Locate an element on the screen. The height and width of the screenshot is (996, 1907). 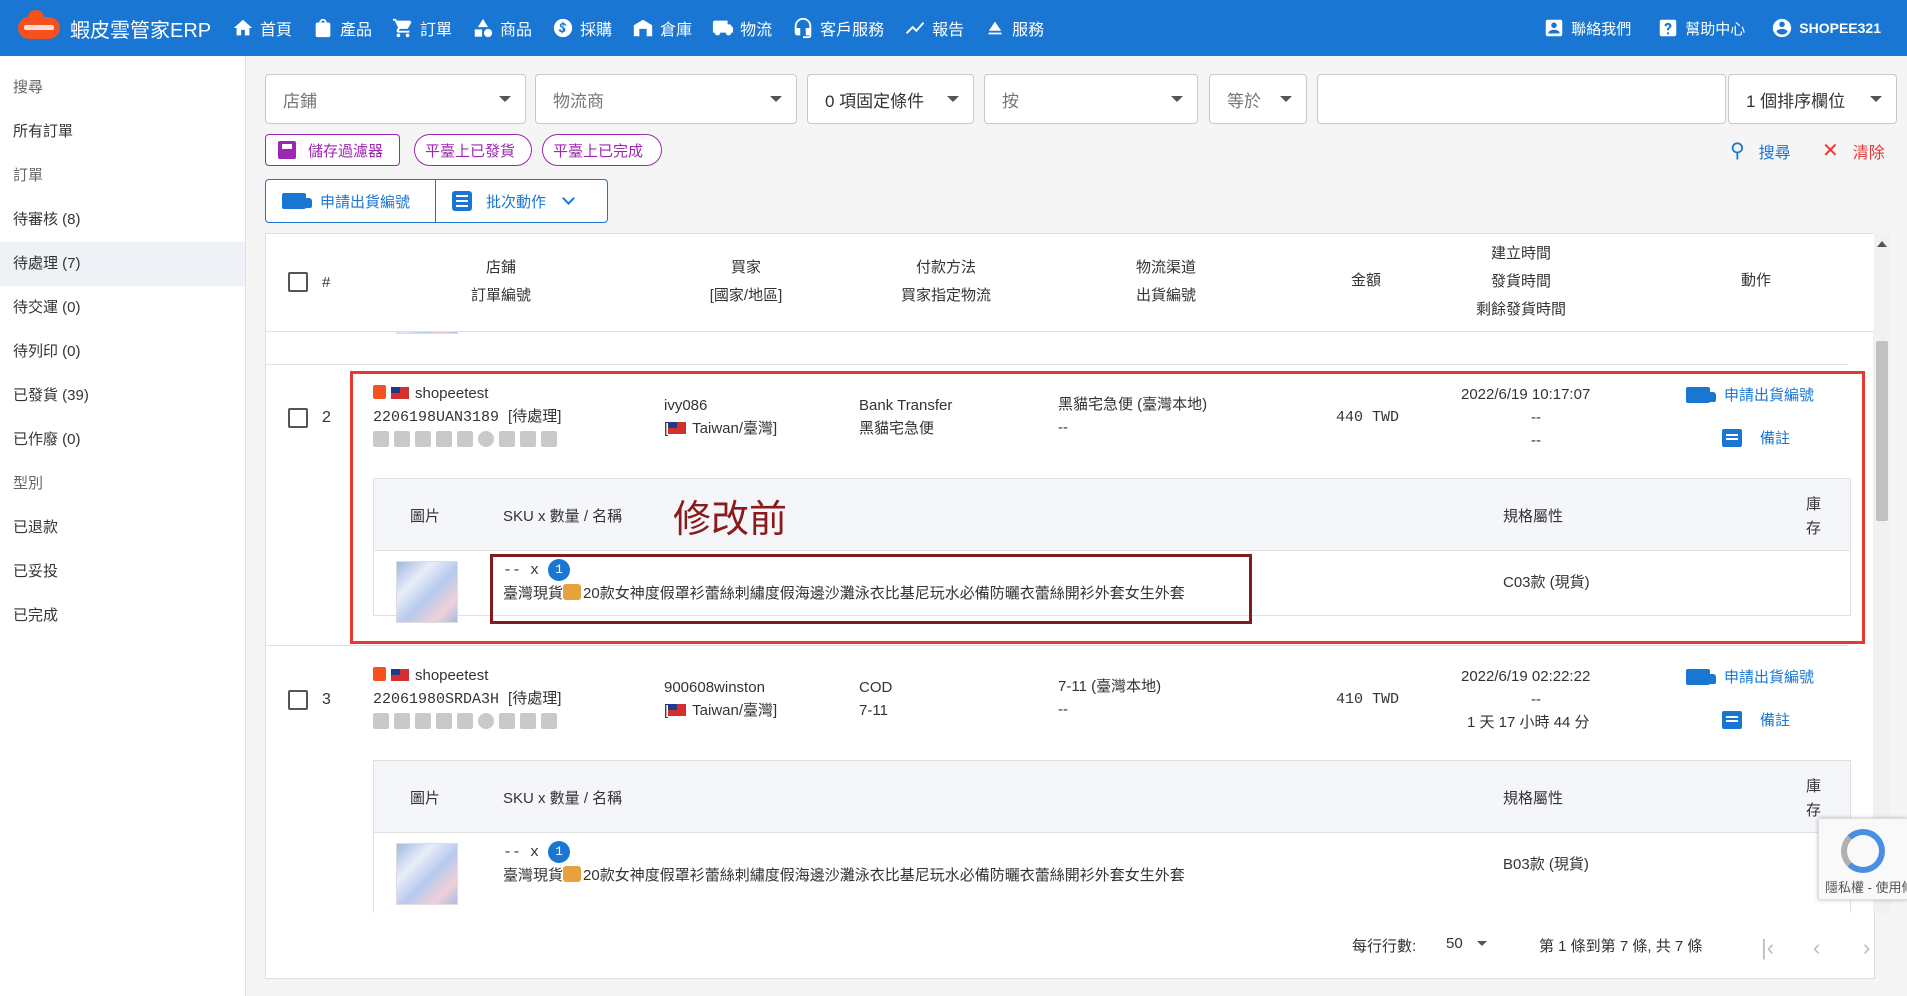
nav-orders: 訂單 is located at coordinates (422, 28).